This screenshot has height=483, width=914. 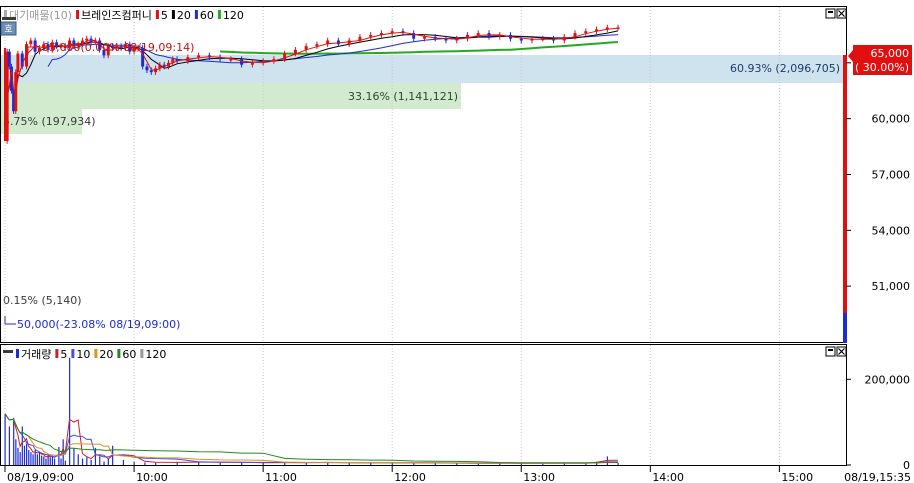 I want to click on x-tick-label: 12:00, so click(x=410, y=477).